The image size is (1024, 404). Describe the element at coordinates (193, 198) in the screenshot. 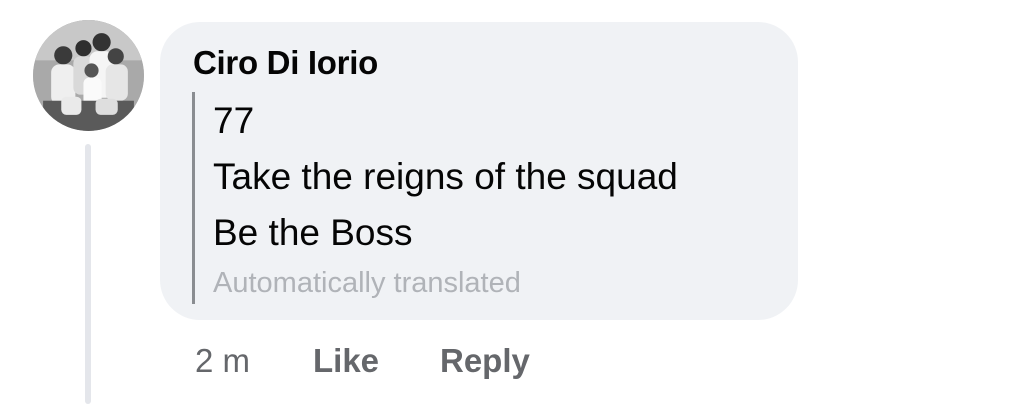

I see `quote-bar` at that location.